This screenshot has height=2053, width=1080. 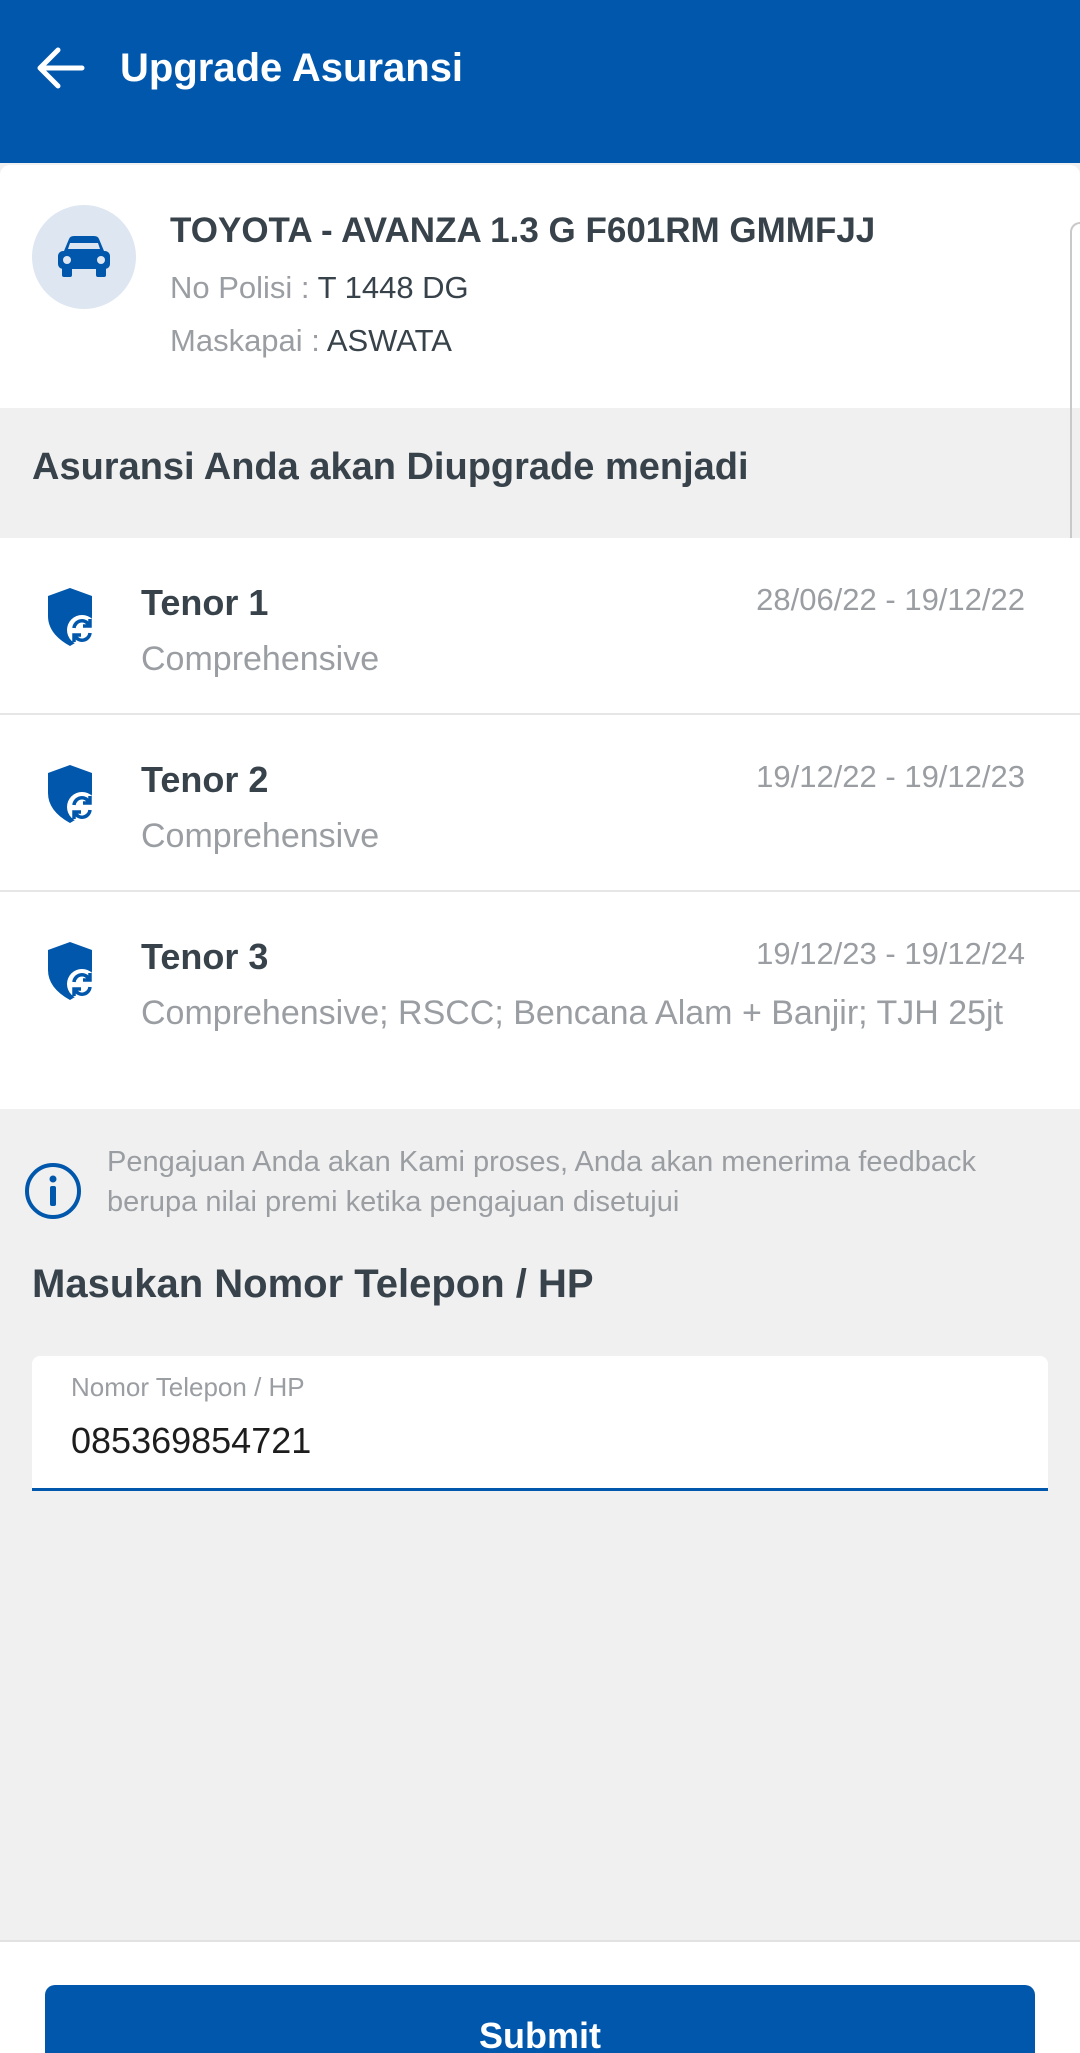 I want to click on policy-number-value: T 1448 DG, so click(x=393, y=287).